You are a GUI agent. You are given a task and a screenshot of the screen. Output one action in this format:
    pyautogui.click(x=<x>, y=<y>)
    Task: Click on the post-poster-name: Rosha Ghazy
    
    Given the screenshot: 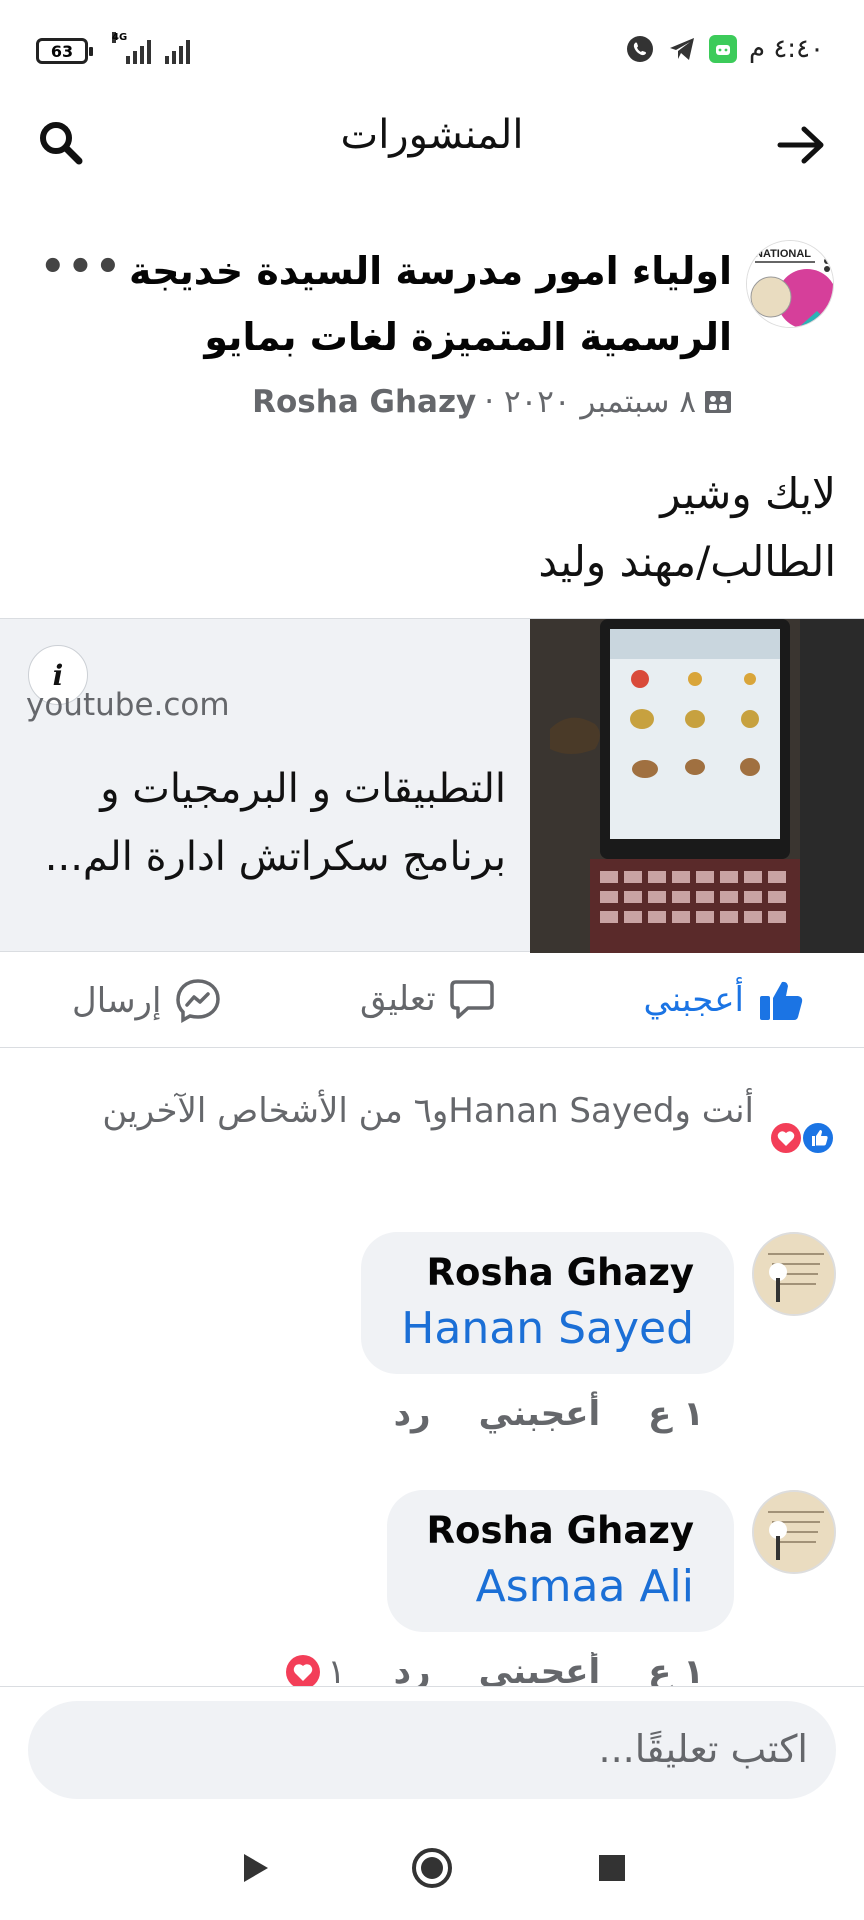 What is the action you would take?
    pyautogui.click(x=364, y=402)
    